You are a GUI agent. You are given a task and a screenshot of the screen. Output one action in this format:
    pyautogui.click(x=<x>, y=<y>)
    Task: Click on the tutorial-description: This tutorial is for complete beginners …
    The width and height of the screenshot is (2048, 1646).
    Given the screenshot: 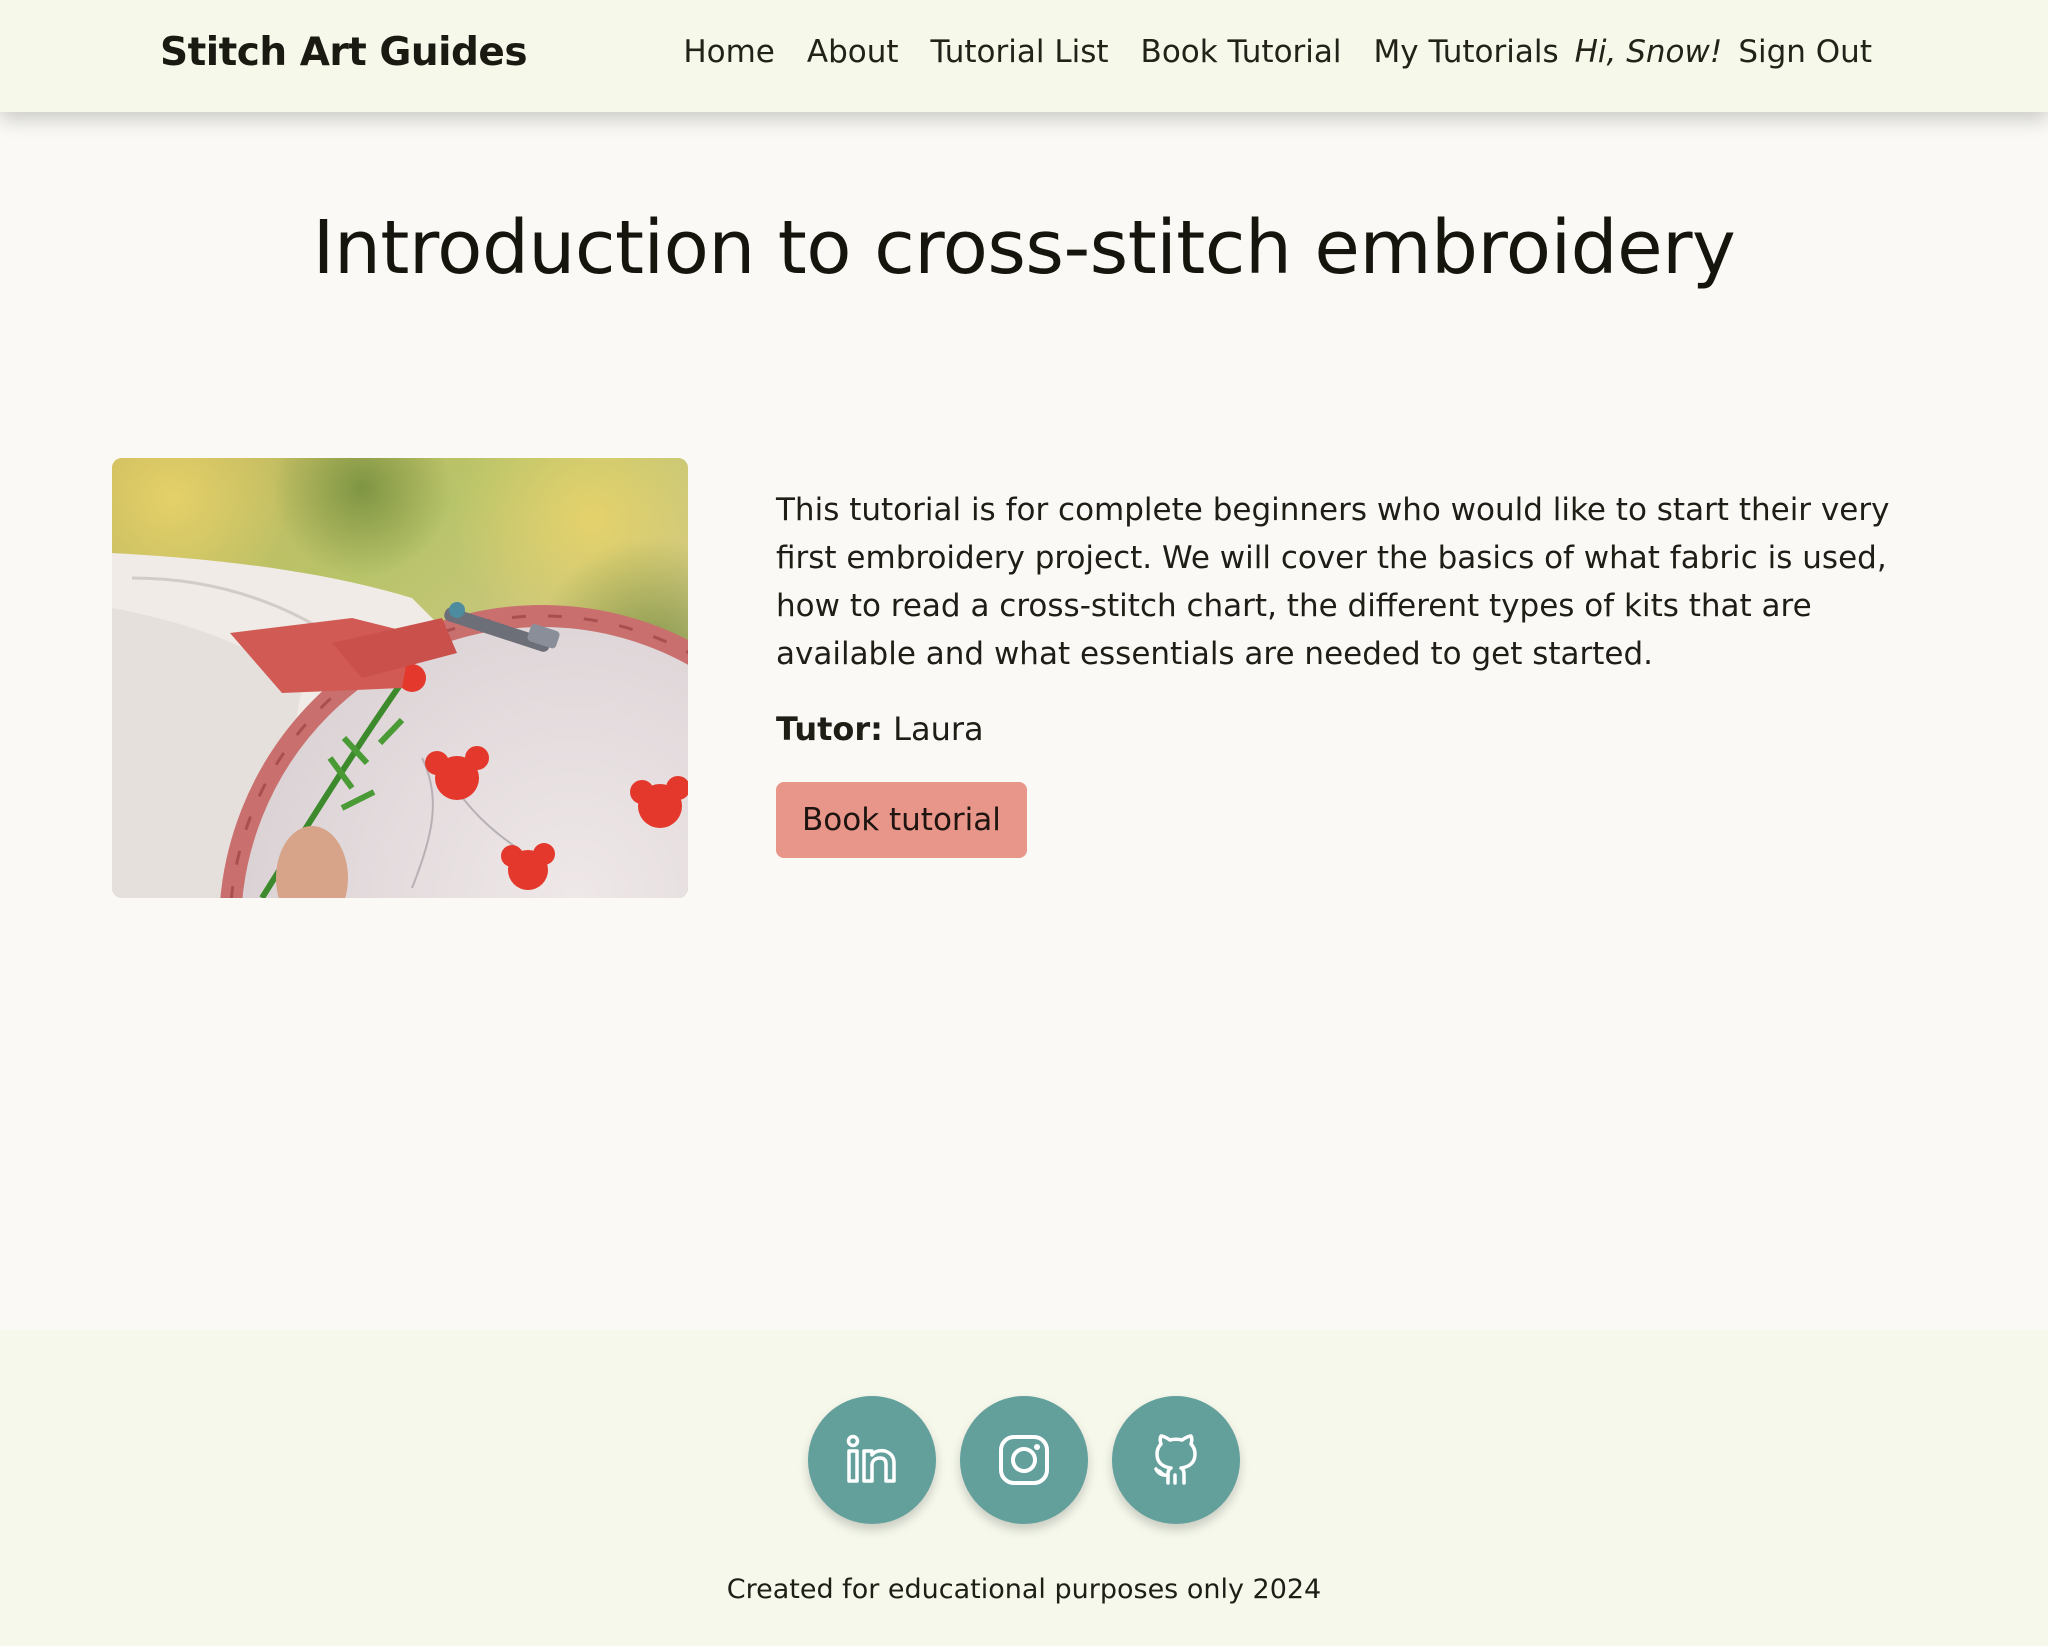 What is the action you would take?
    pyautogui.click(x=1333, y=582)
    